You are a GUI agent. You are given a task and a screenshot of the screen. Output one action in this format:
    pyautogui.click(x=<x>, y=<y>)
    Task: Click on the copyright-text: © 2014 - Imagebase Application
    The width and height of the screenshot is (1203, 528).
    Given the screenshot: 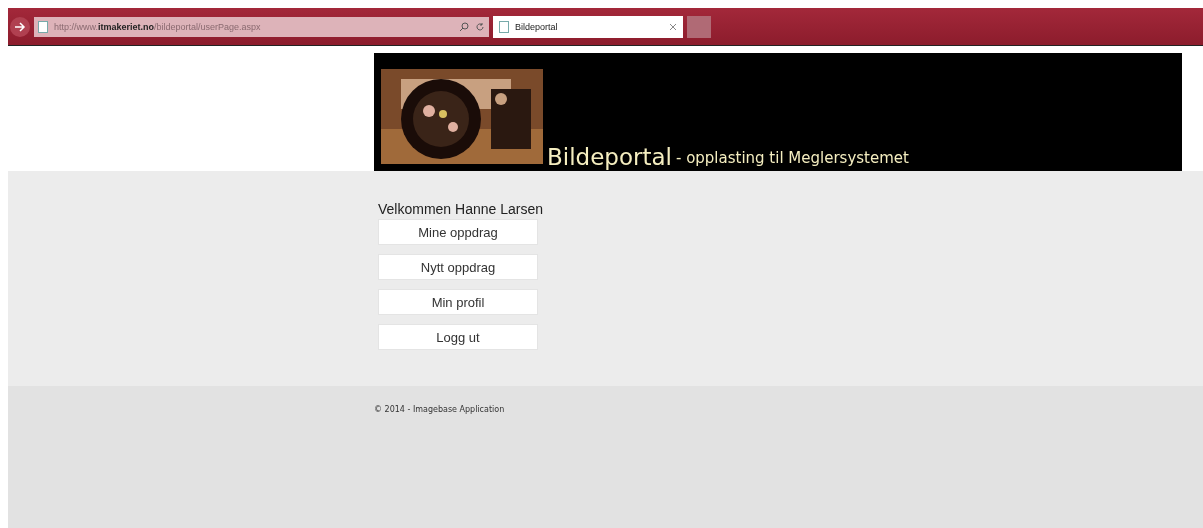 What is the action you would take?
    pyautogui.click(x=439, y=409)
    